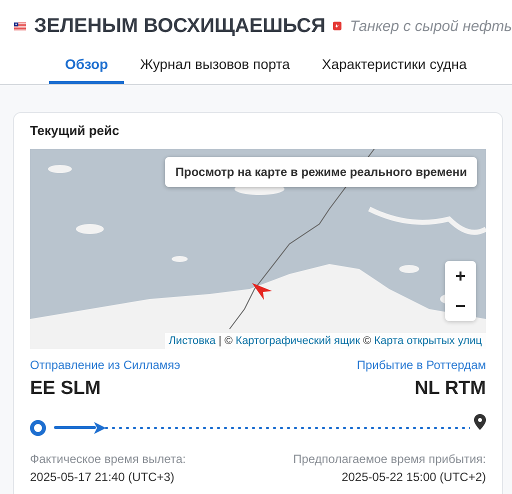 Image resolution: width=512 pixels, height=494 pixels. What do you see at coordinates (321, 172) in the screenshot?
I see `live-map-button: Просмотр на карте в режиме реального времени` at bounding box center [321, 172].